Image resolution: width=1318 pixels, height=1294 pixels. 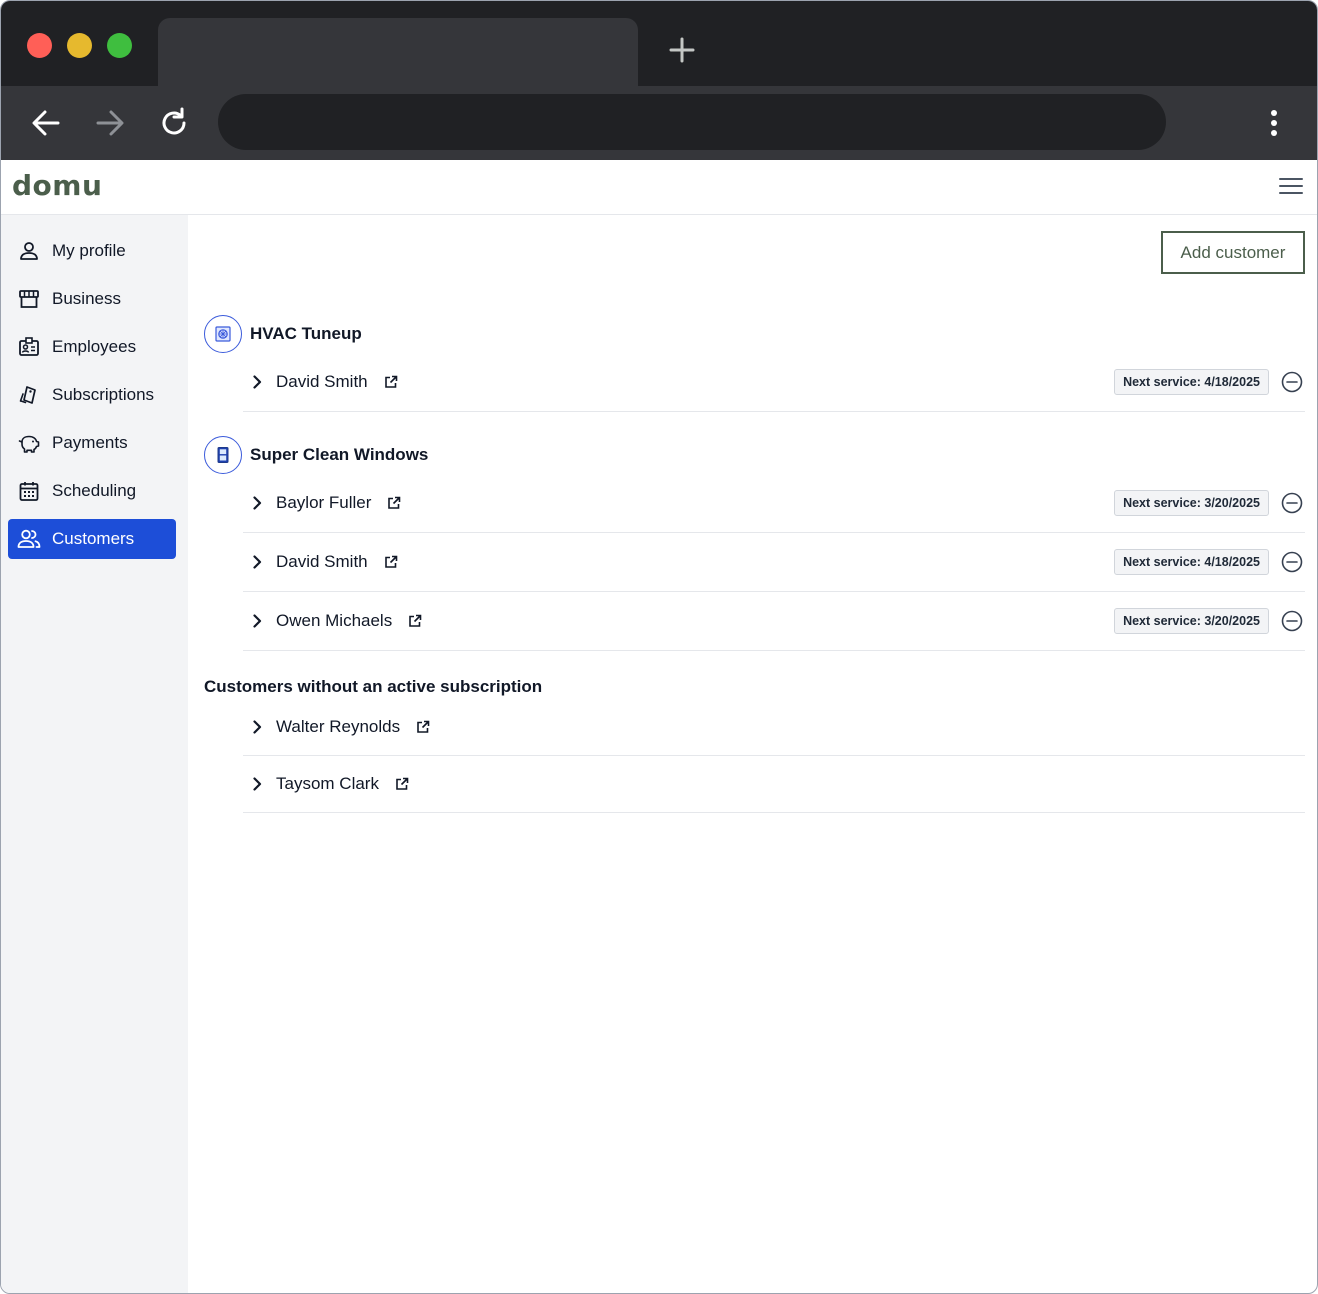 I want to click on browser-toolbar, so click(x=659, y=123).